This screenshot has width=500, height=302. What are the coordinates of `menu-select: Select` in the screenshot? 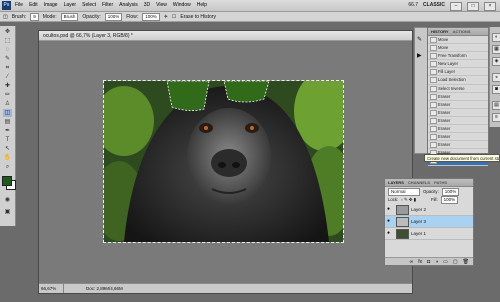 It's located at (89, 5).